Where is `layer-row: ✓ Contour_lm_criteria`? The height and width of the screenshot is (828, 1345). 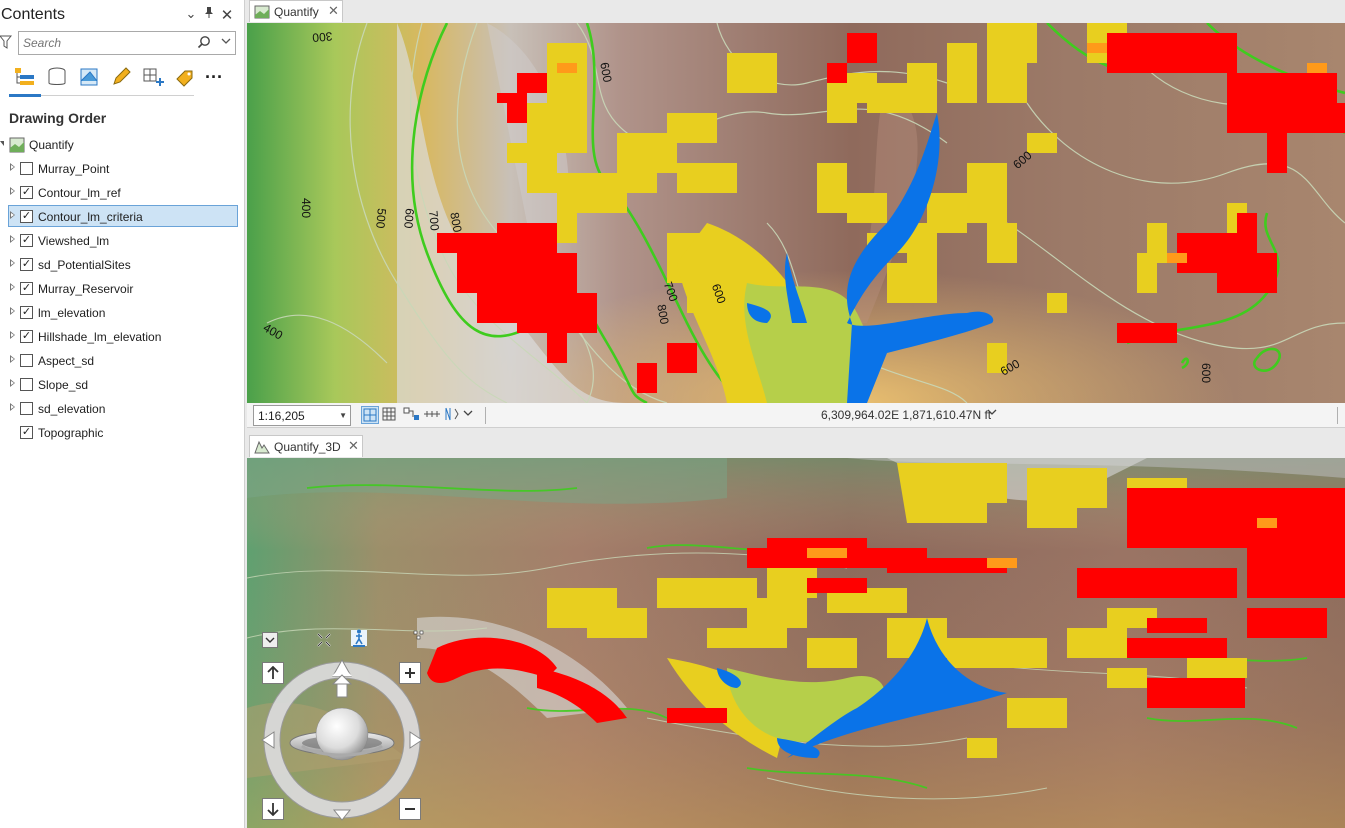
layer-row: ✓ Contour_lm_criteria is located at coordinates (123, 216).